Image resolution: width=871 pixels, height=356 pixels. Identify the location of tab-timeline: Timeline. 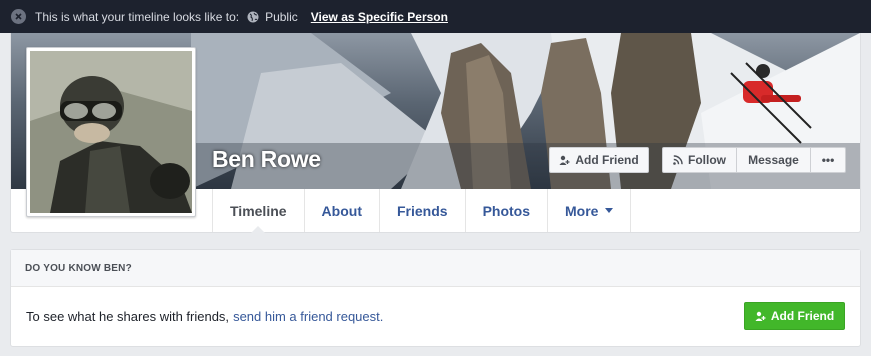
(258, 211).